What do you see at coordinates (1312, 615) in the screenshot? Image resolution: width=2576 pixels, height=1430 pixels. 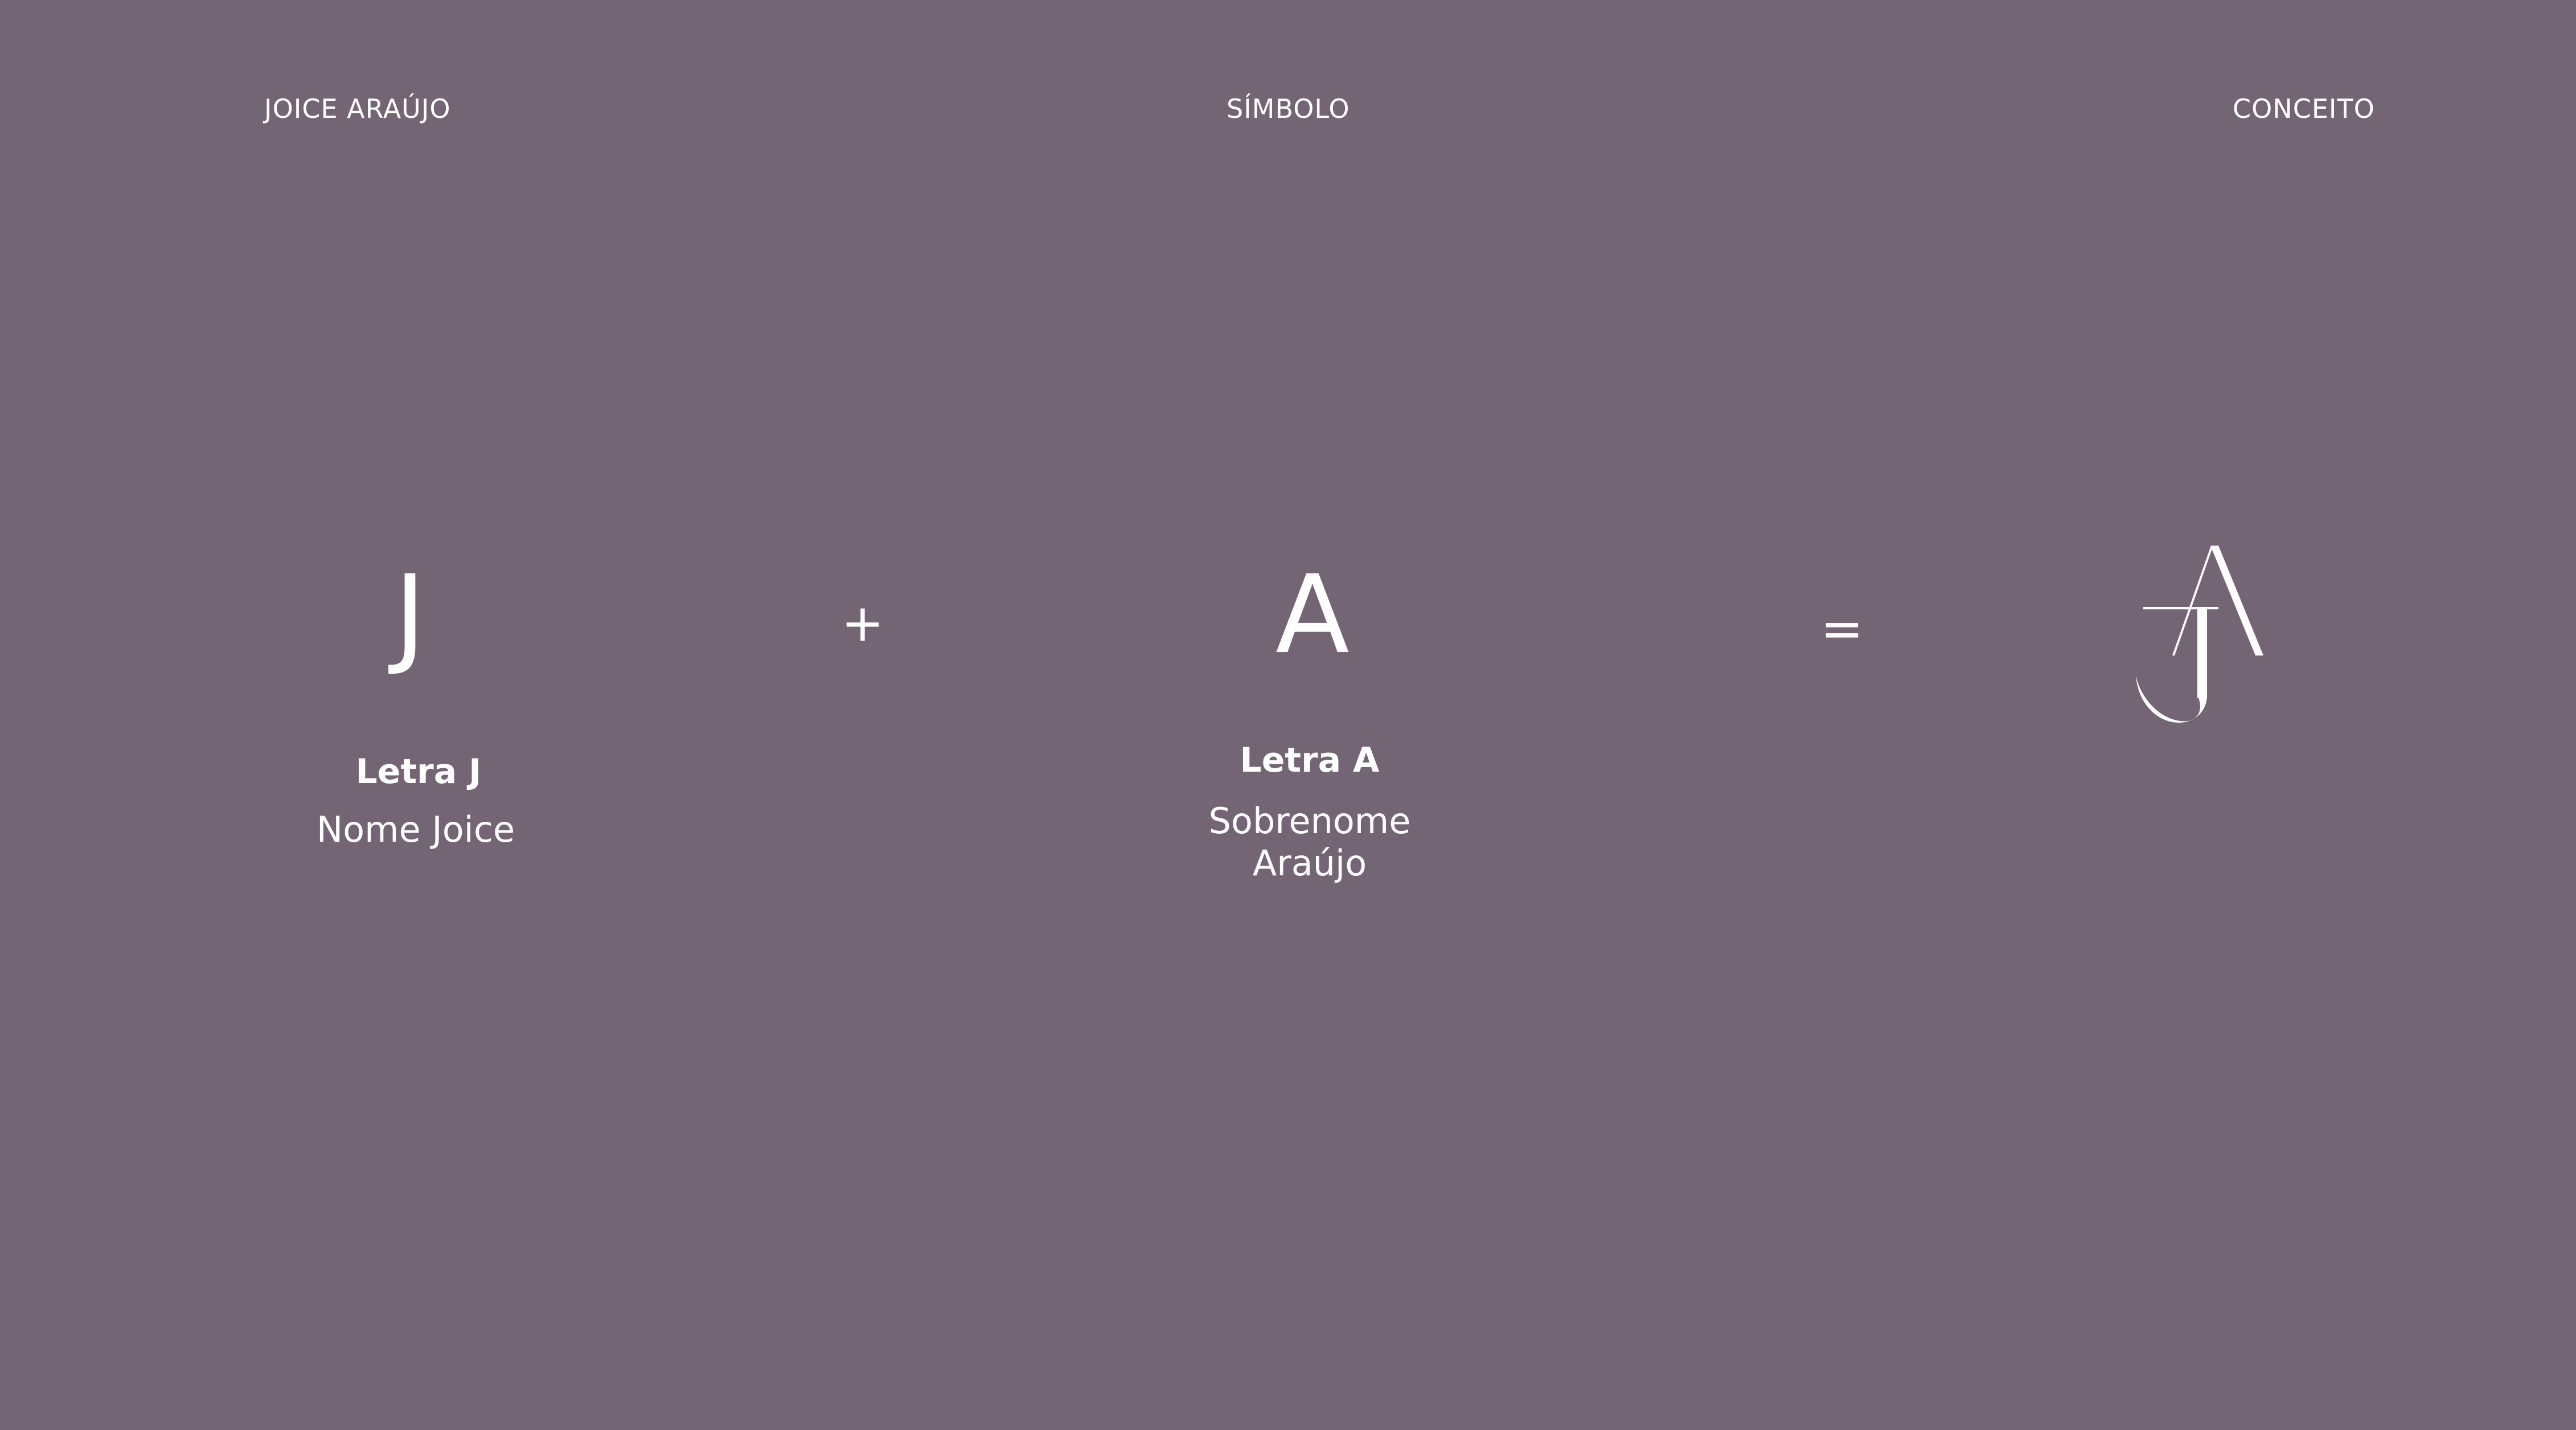 I see `letter-a: A` at bounding box center [1312, 615].